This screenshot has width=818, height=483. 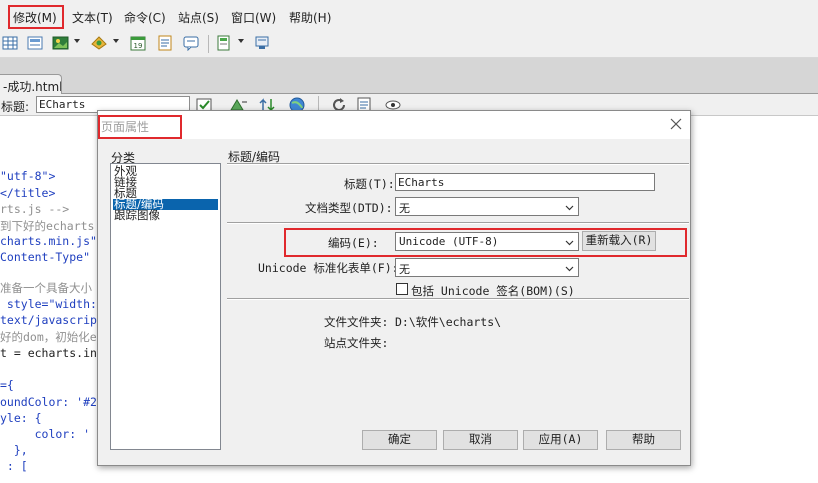 I want to click on code-line: Content-Type", so click(x=45, y=257).